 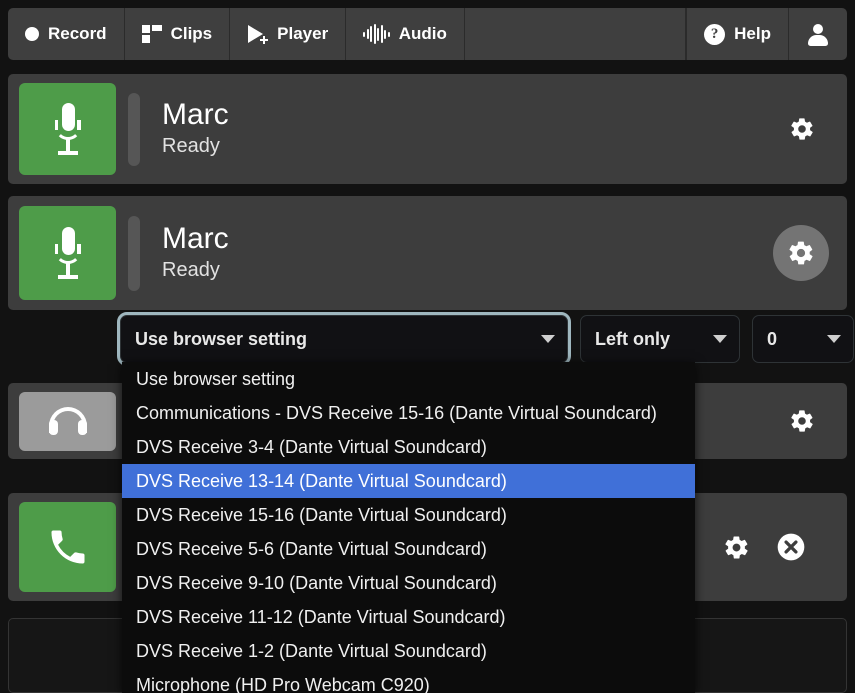 What do you see at coordinates (376, 34) in the screenshot?
I see `audio-waveform-icon` at bounding box center [376, 34].